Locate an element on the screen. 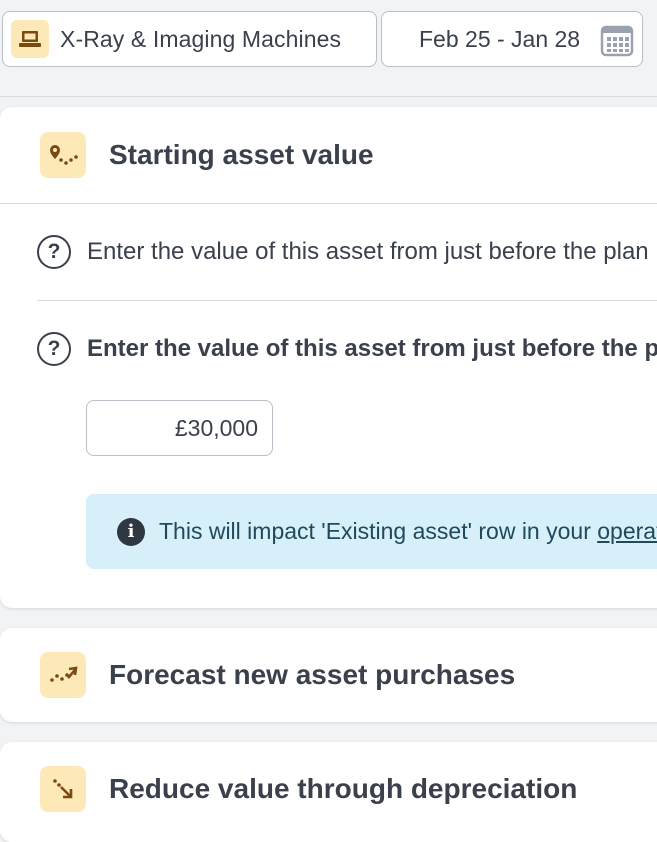 Image resolution: width=657 pixels, height=842 pixels. asset-selector-label: X-Ray & Imaging Machines is located at coordinates (201, 38).